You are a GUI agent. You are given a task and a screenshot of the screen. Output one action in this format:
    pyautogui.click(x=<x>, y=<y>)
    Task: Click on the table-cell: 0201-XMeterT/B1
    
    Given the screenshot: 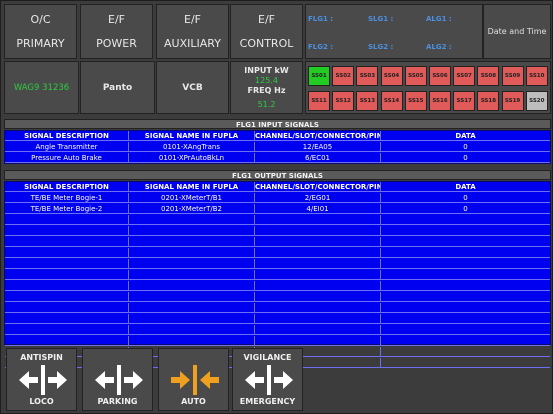 What is the action you would take?
    pyautogui.click(x=192, y=198)
    